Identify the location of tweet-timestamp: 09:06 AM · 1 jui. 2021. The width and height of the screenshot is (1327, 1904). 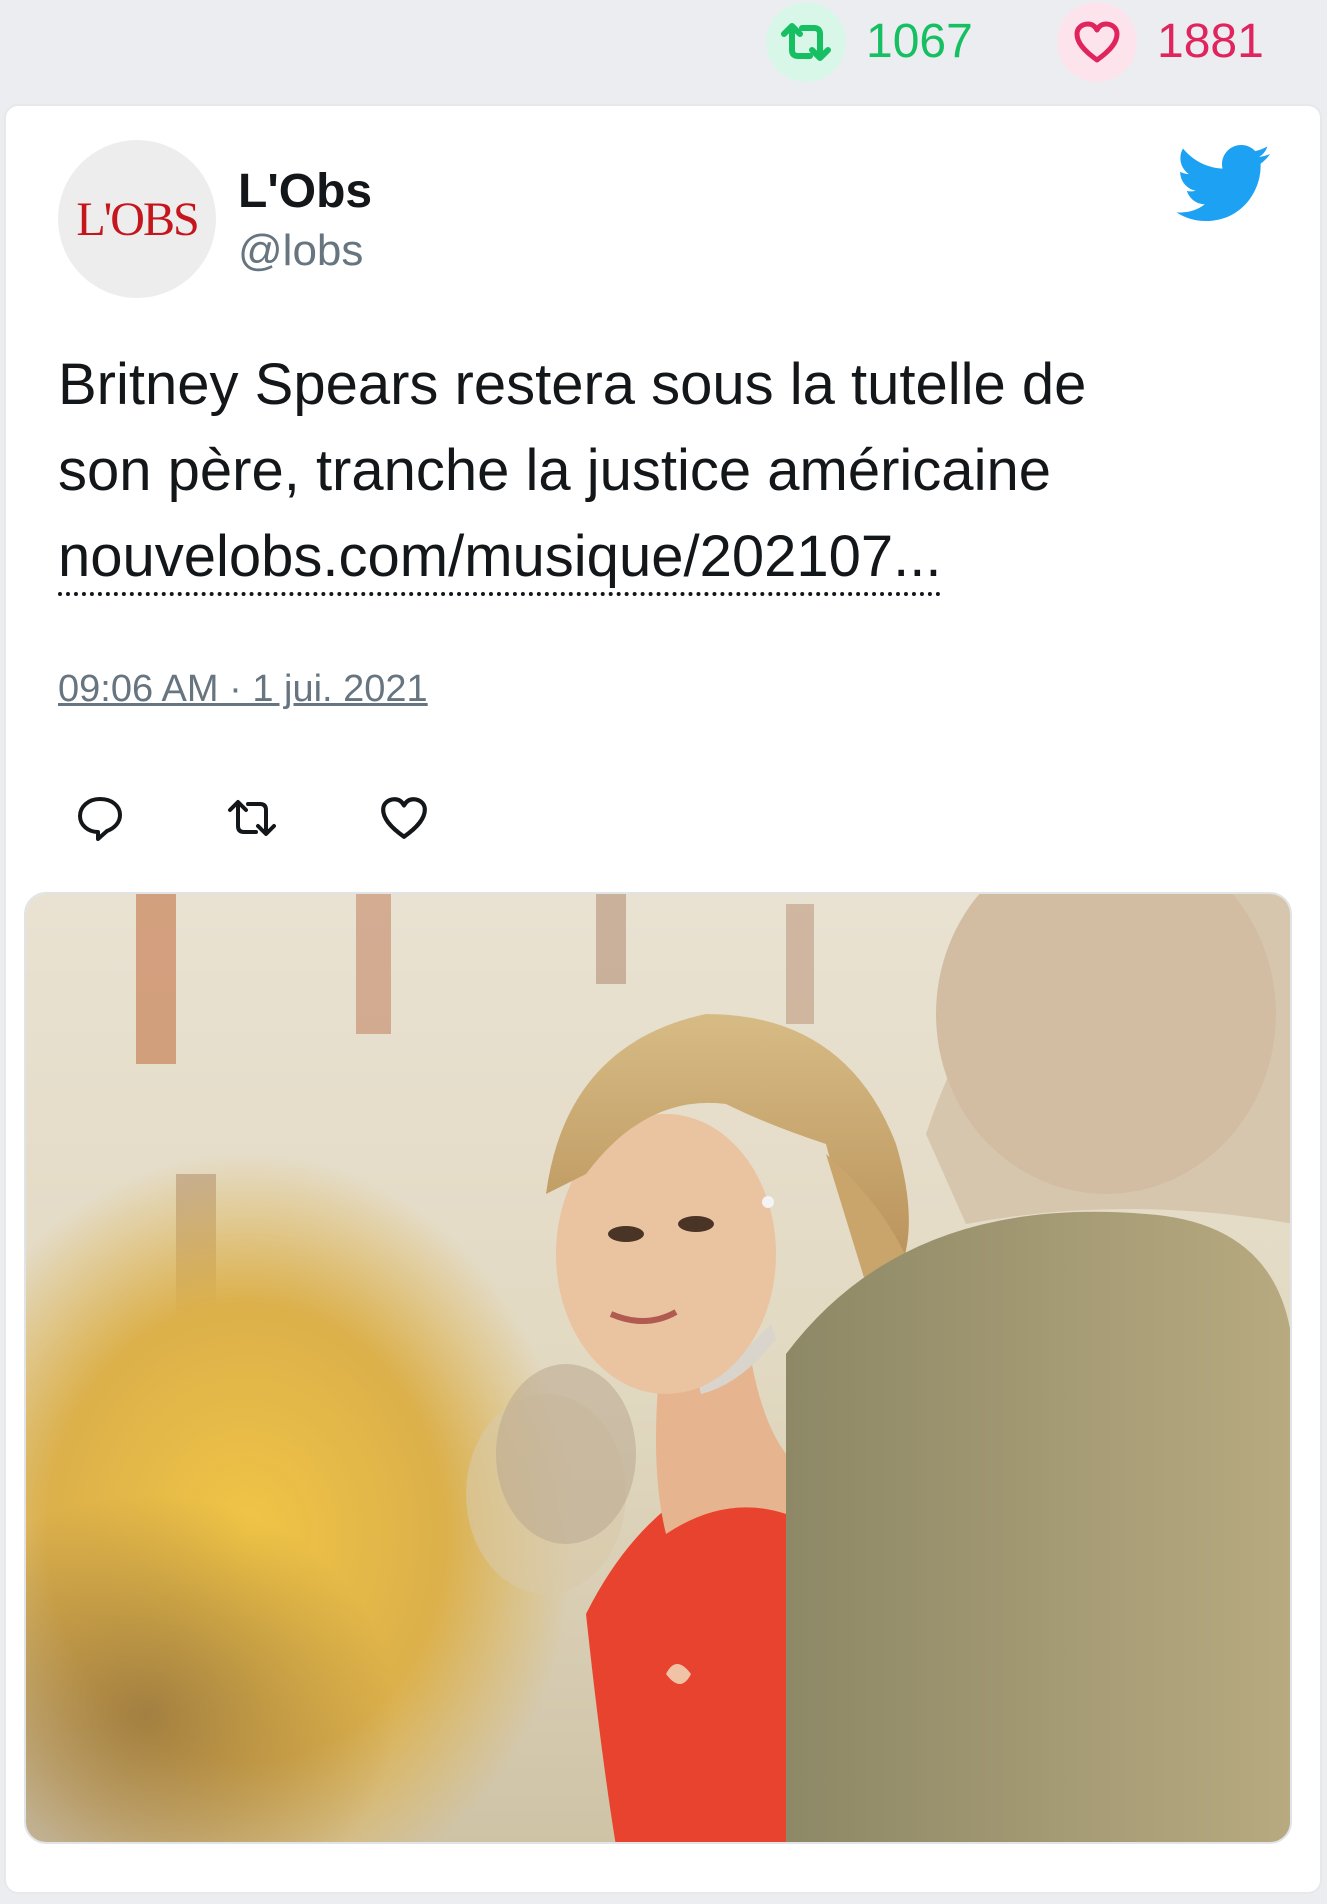
(243, 689).